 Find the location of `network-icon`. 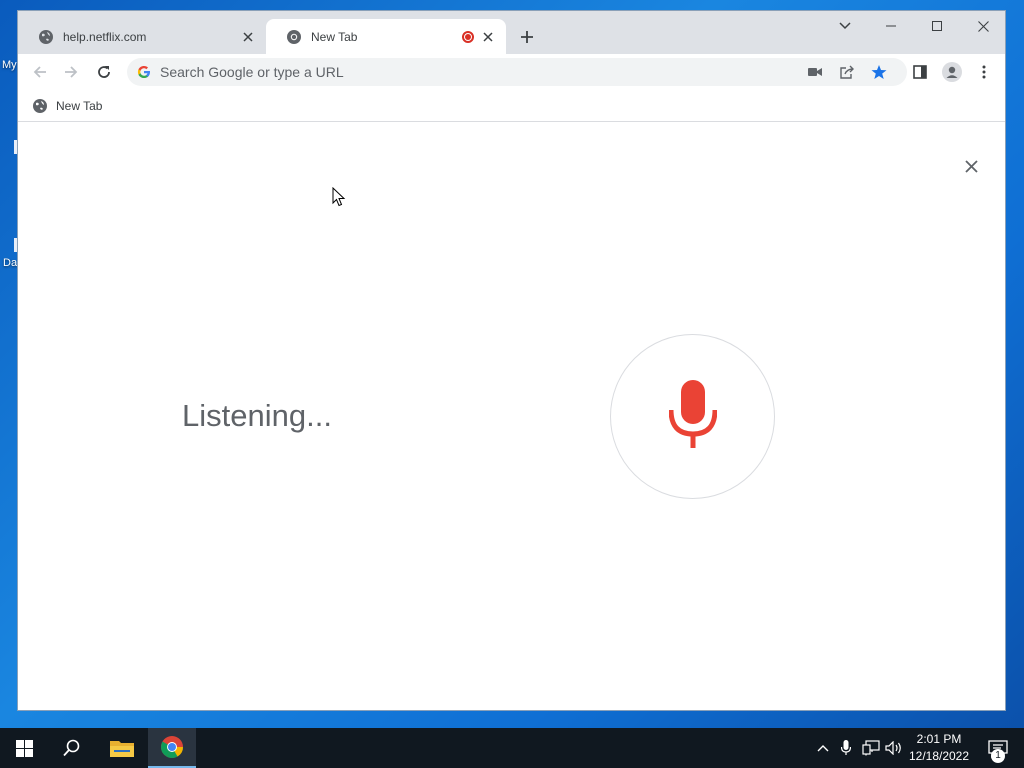

network-icon is located at coordinates (871, 748).